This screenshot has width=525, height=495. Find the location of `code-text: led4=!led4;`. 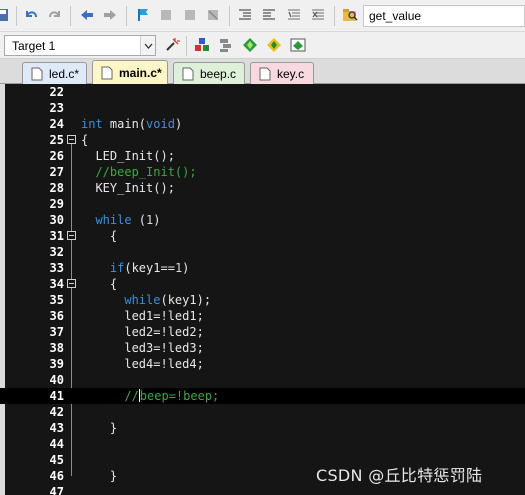

code-text: led4=!led4; is located at coordinates (142, 364).